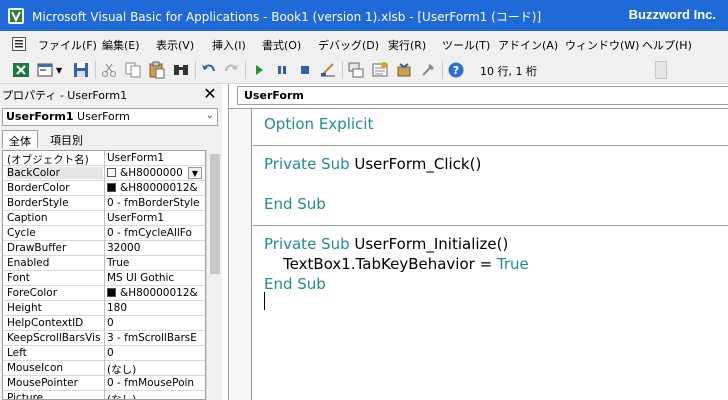 This screenshot has height=400, width=728. What do you see at coordinates (104, 353) in the screenshot?
I see `property-row: Left 0` at bounding box center [104, 353].